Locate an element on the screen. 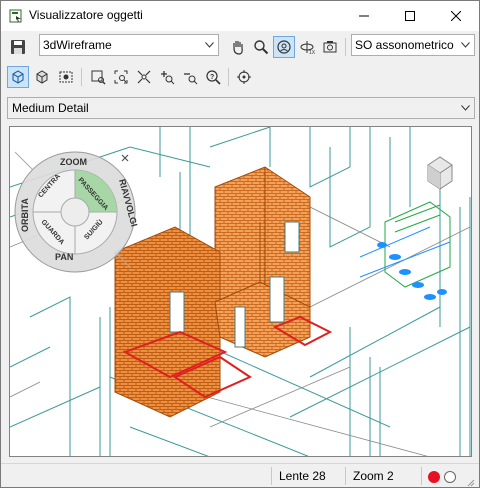 The height and width of the screenshot is (488, 480). zoom-all-icon is located at coordinates (144, 77).